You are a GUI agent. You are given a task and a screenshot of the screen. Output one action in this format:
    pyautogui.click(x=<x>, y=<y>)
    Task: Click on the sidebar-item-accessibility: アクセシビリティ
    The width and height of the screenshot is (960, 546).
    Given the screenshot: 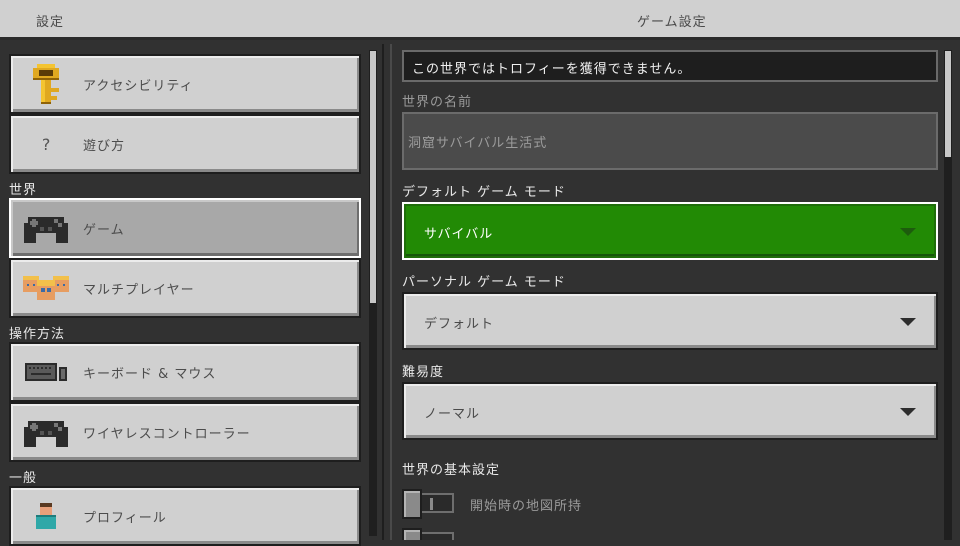 What is the action you would take?
    pyautogui.click(x=185, y=84)
    